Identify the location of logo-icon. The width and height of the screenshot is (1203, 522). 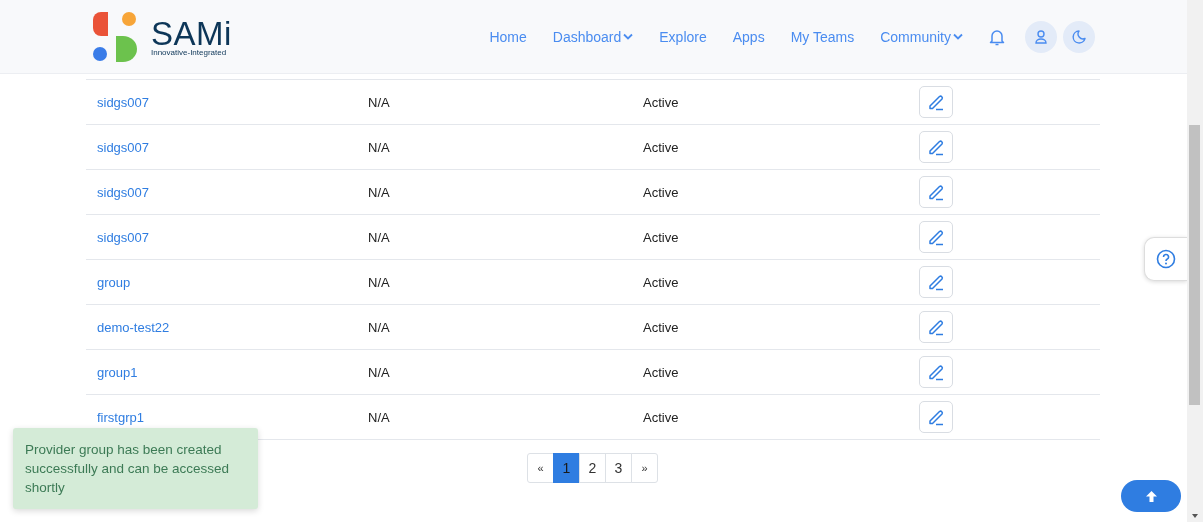
(115, 36).